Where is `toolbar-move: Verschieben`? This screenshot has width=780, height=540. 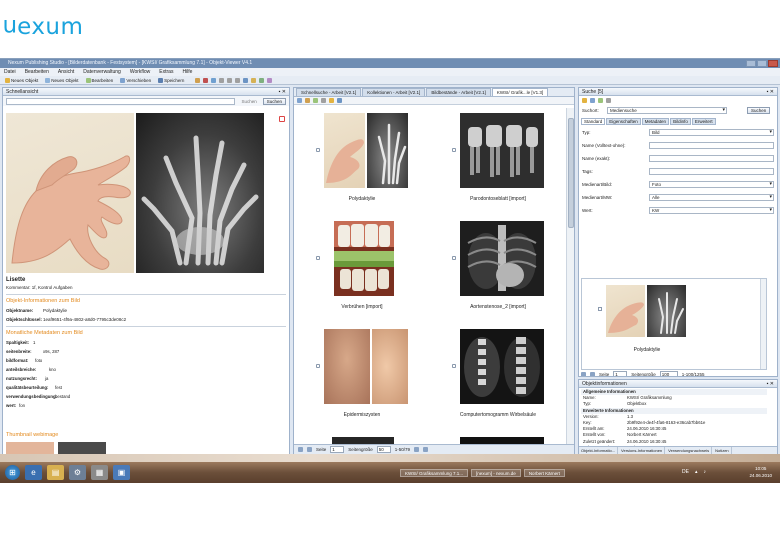
toolbar-move: Verschieben is located at coordinates (135, 80).